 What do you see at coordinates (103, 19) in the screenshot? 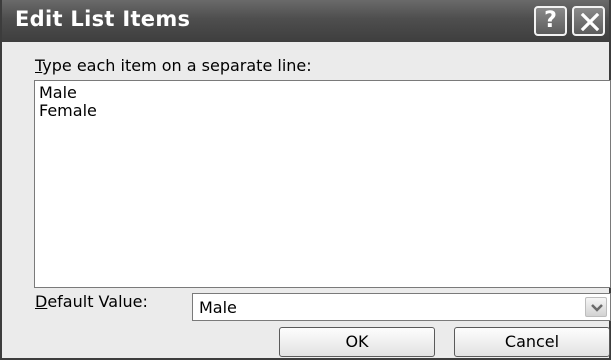
I see `dialog-title: Edit List Items` at bounding box center [103, 19].